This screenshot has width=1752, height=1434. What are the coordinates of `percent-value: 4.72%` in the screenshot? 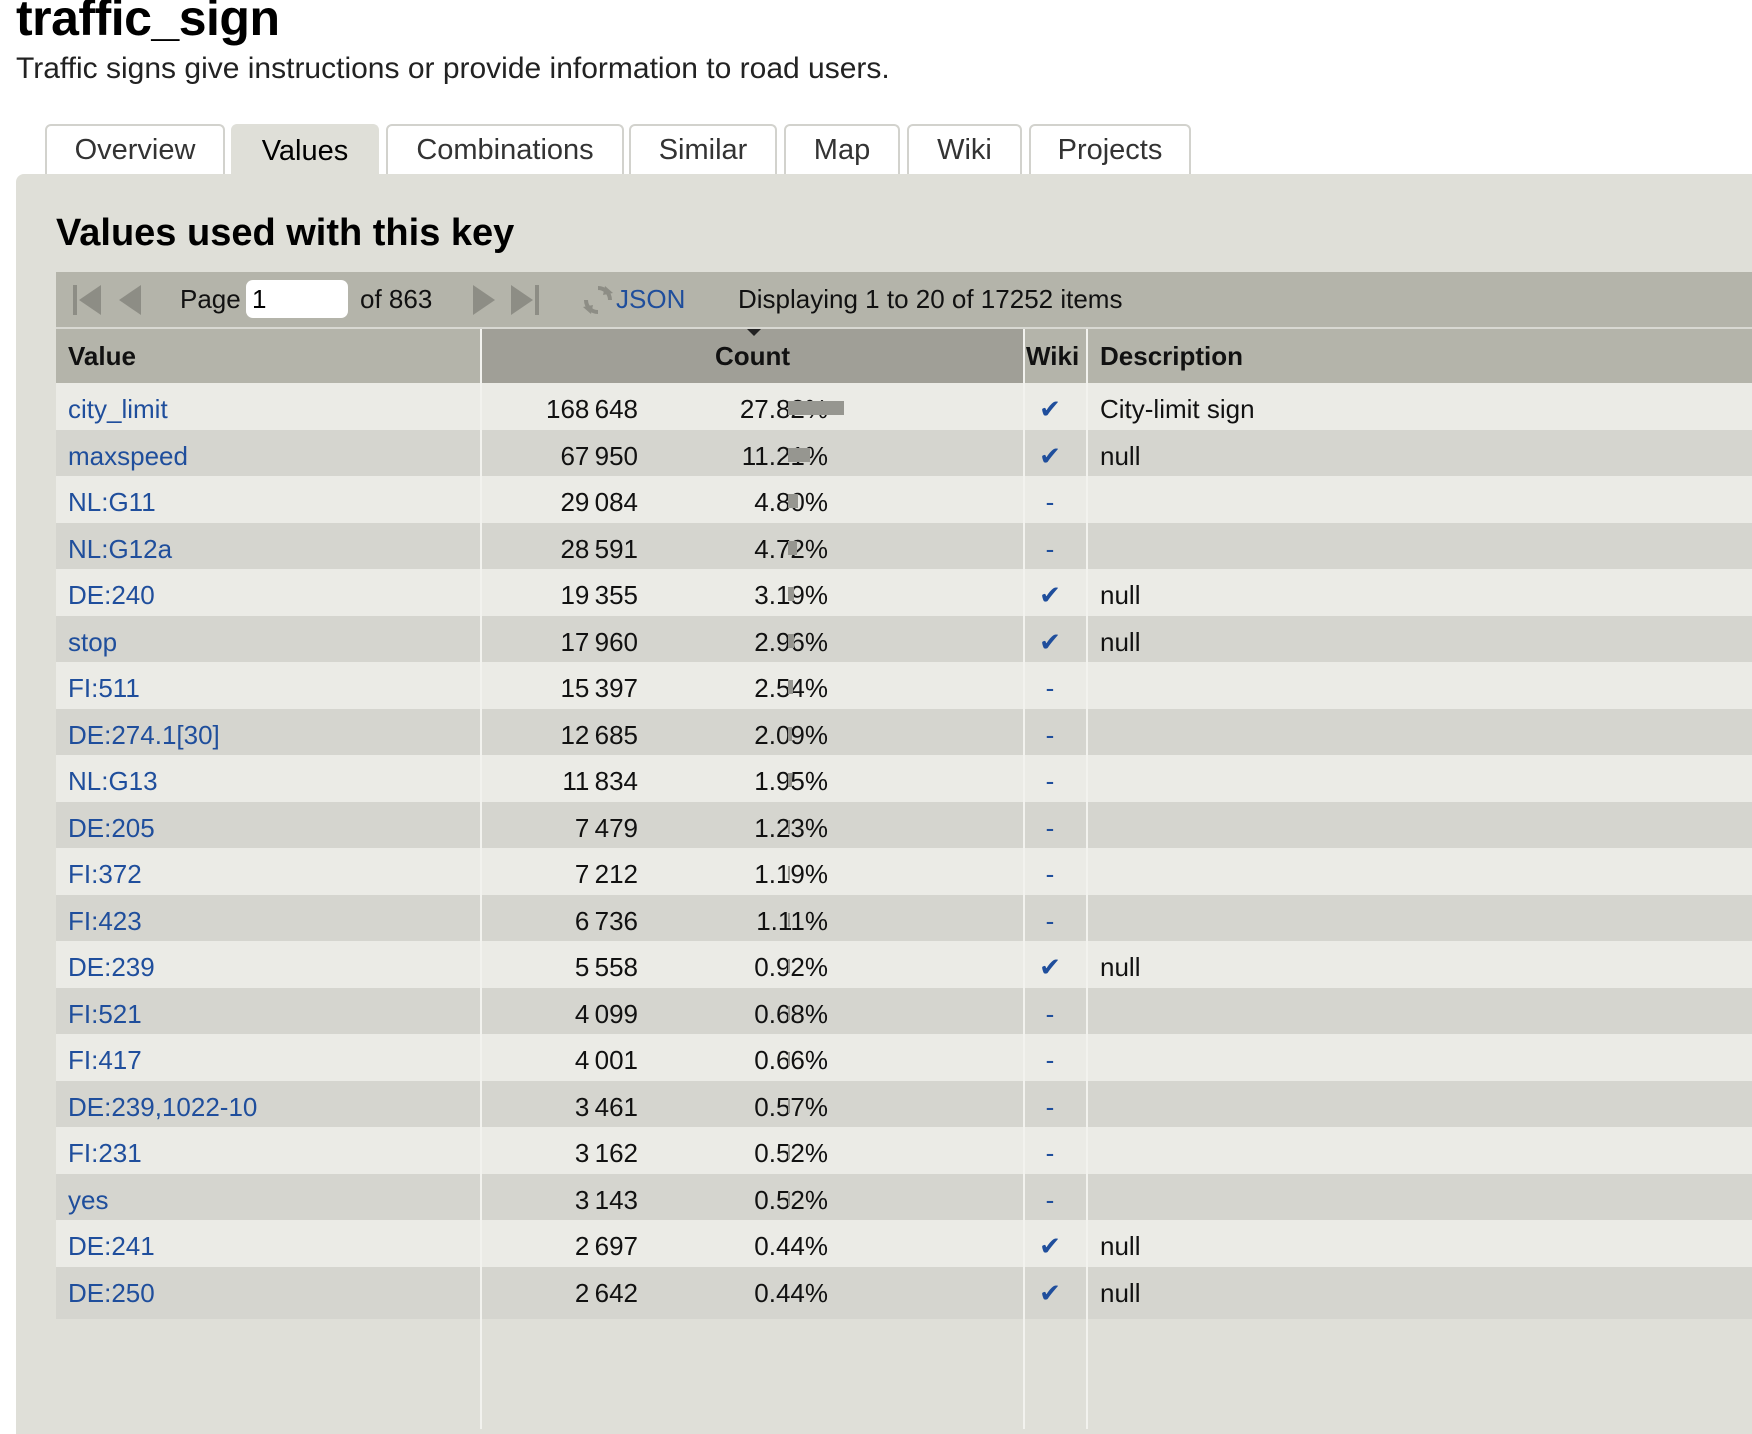 It's located at (753, 549).